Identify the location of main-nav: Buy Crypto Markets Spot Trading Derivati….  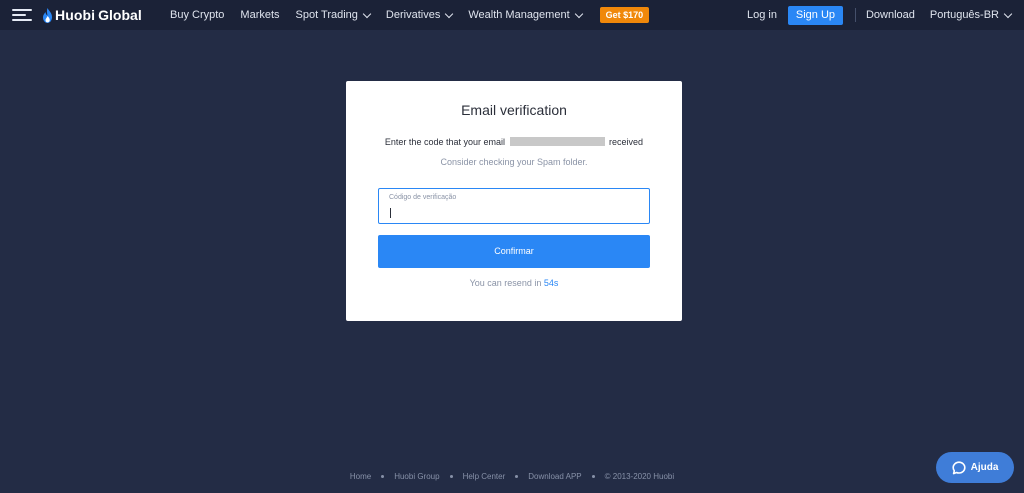
(410, 15).